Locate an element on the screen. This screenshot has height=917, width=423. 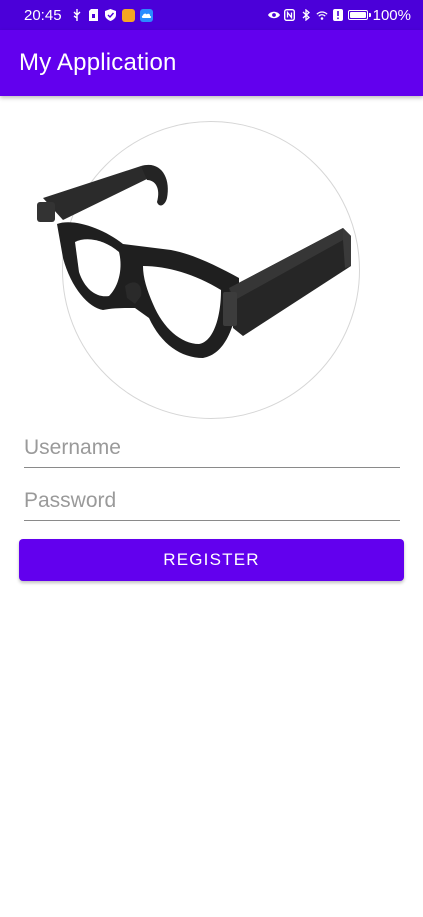
username-input is located at coordinates (212, 450).